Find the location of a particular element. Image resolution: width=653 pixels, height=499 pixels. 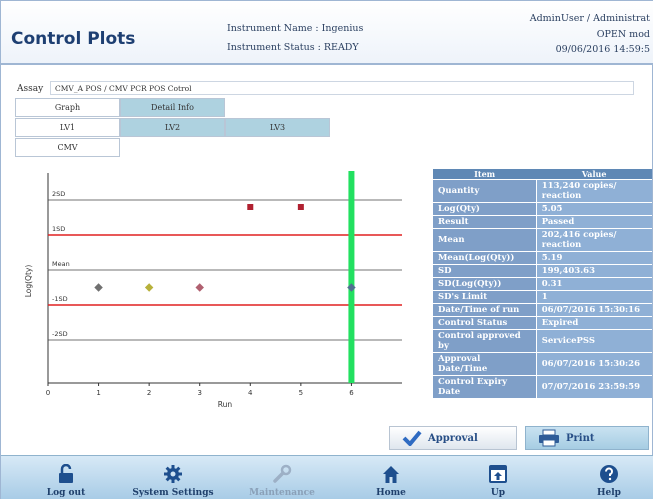

help-label: Help is located at coordinates (609, 493).